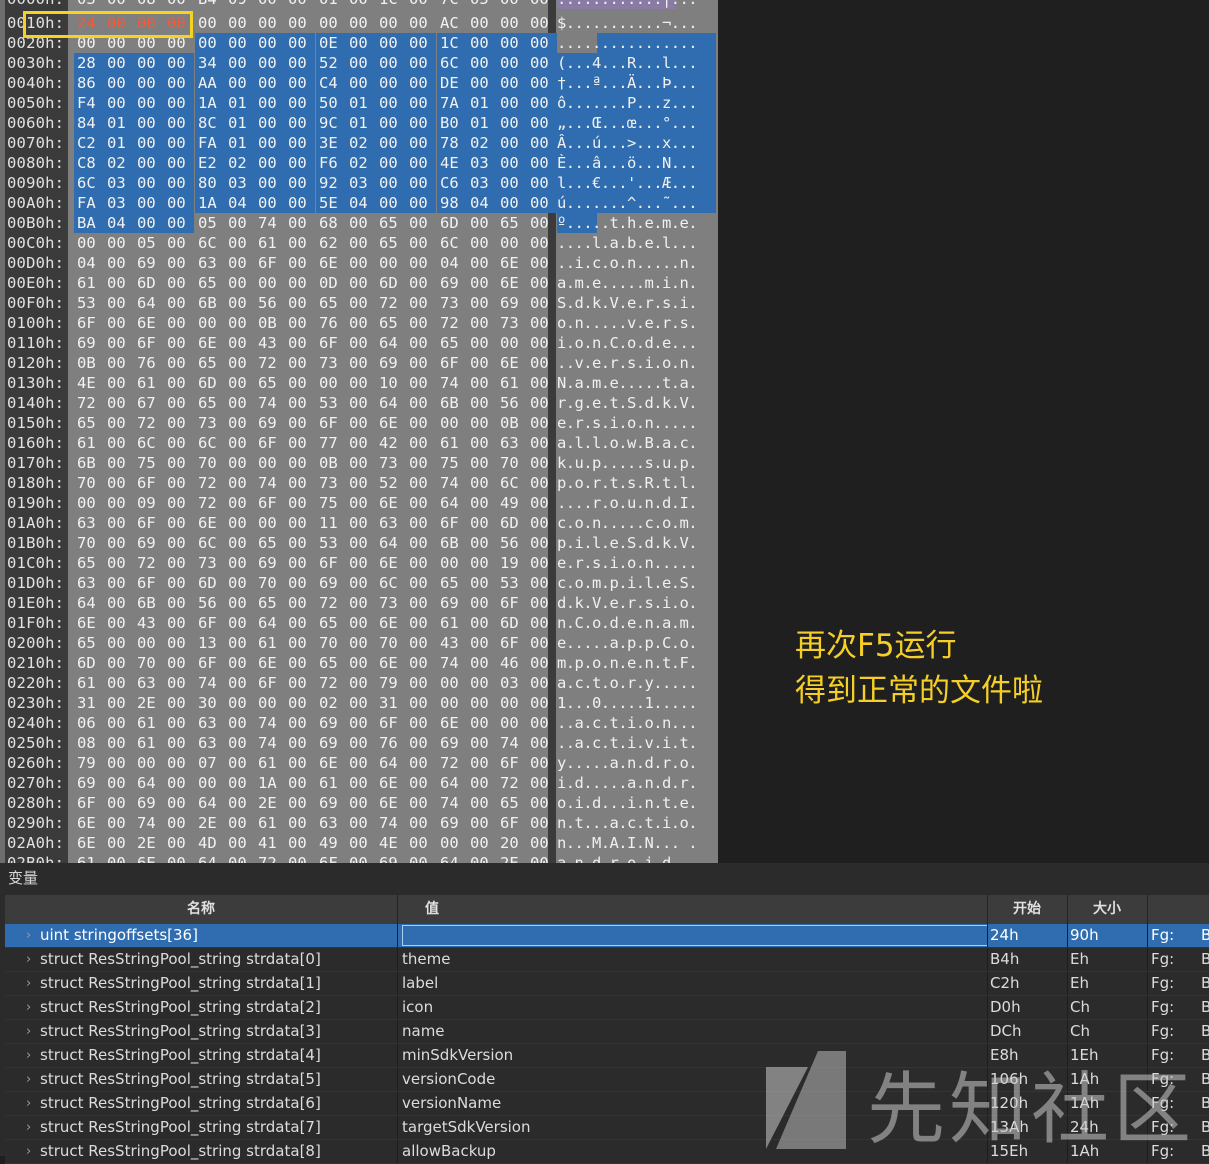  I want to click on hex-byte: 0D, so click(331, 283).